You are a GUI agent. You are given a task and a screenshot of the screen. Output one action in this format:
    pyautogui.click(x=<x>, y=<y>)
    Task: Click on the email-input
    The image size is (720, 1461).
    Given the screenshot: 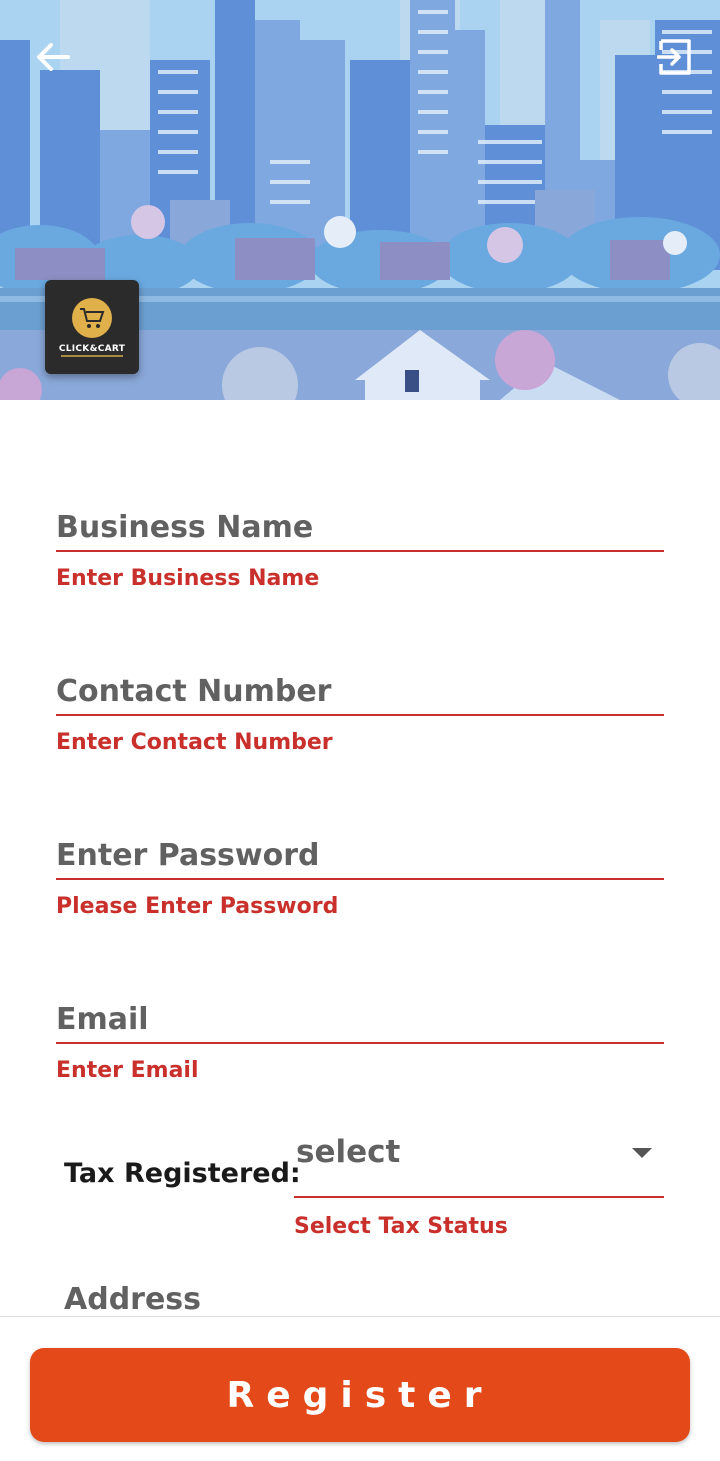 What is the action you would take?
    pyautogui.click(x=360, y=985)
    